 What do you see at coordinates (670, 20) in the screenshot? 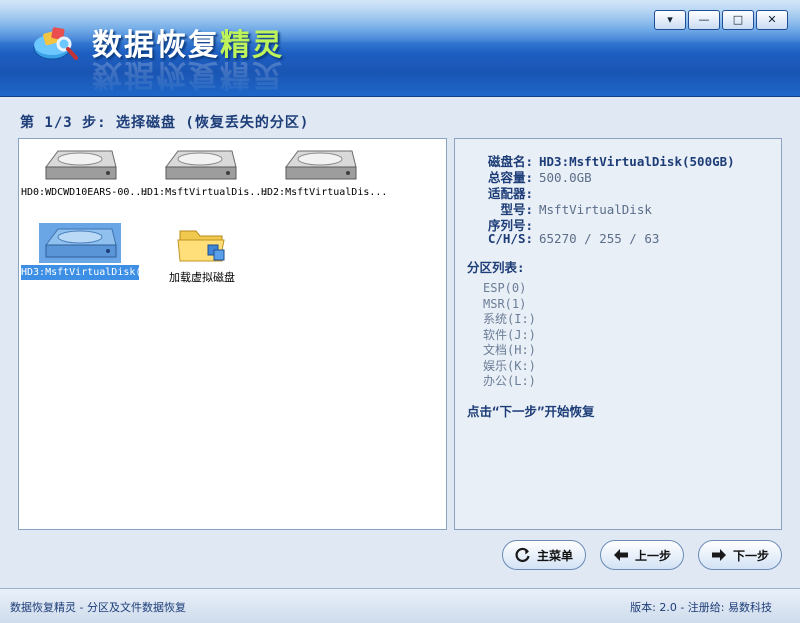
I see `dropdown-button: ▾` at bounding box center [670, 20].